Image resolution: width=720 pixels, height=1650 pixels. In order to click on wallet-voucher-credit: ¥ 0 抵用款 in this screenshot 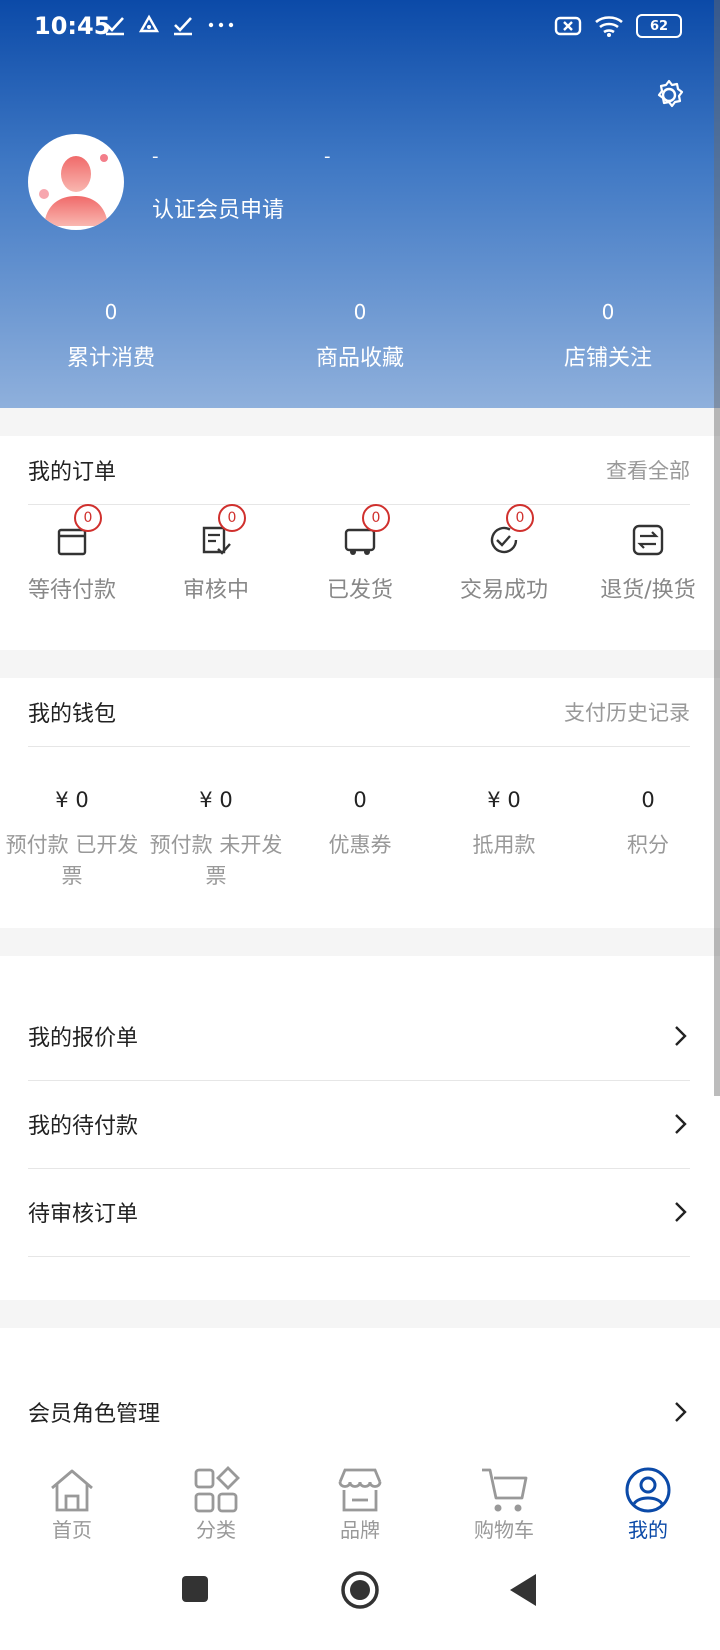, I will do `click(504, 824)`.